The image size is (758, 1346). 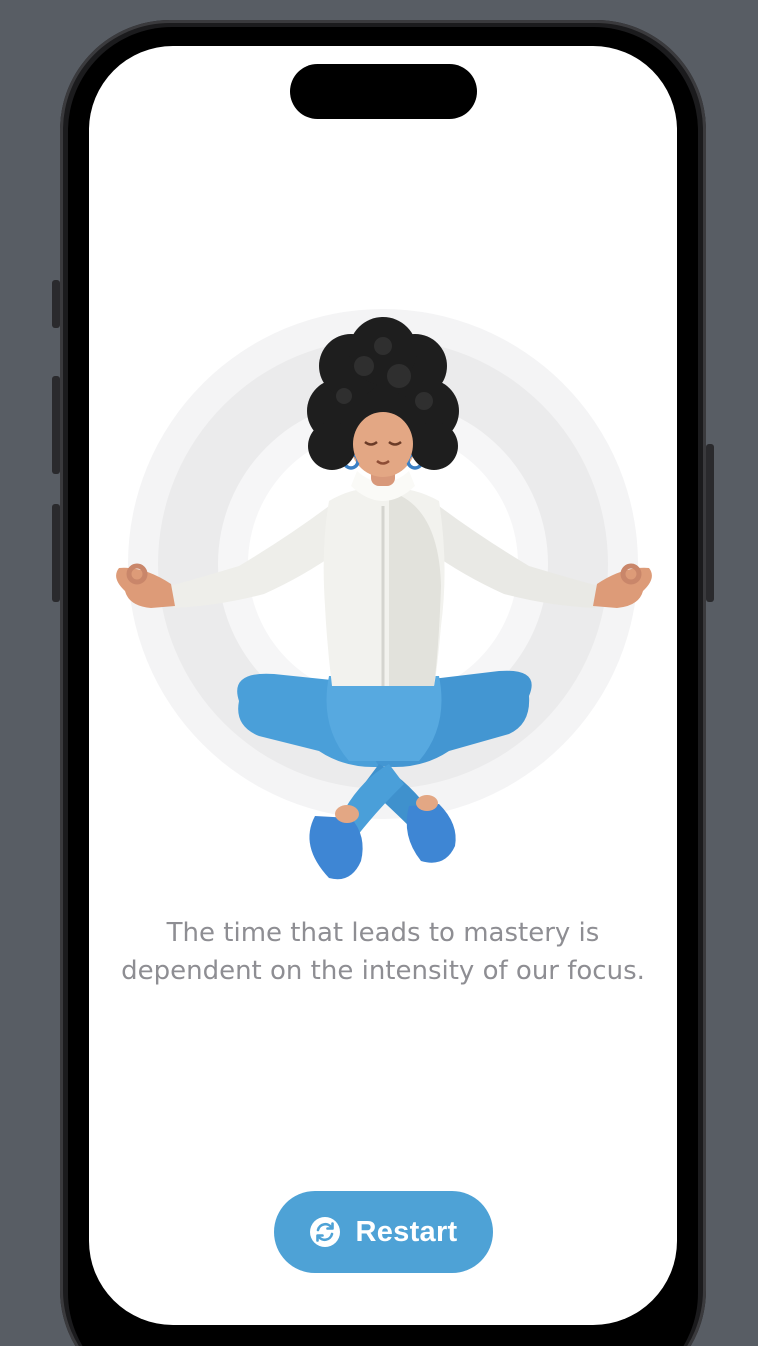 What do you see at coordinates (406, 1231) in the screenshot?
I see `restart-label: Restart` at bounding box center [406, 1231].